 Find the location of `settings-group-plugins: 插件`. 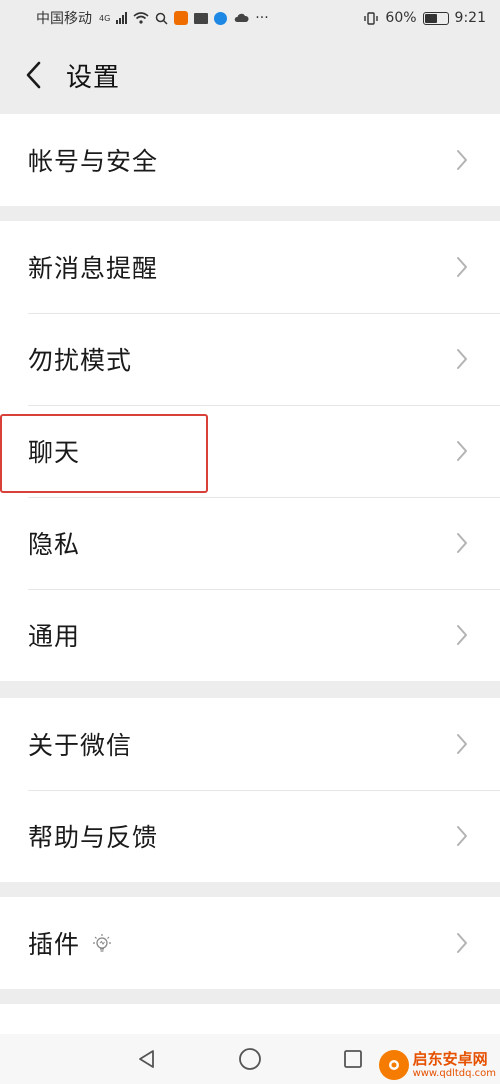

settings-group-plugins: 插件 is located at coordinates (250, 943).